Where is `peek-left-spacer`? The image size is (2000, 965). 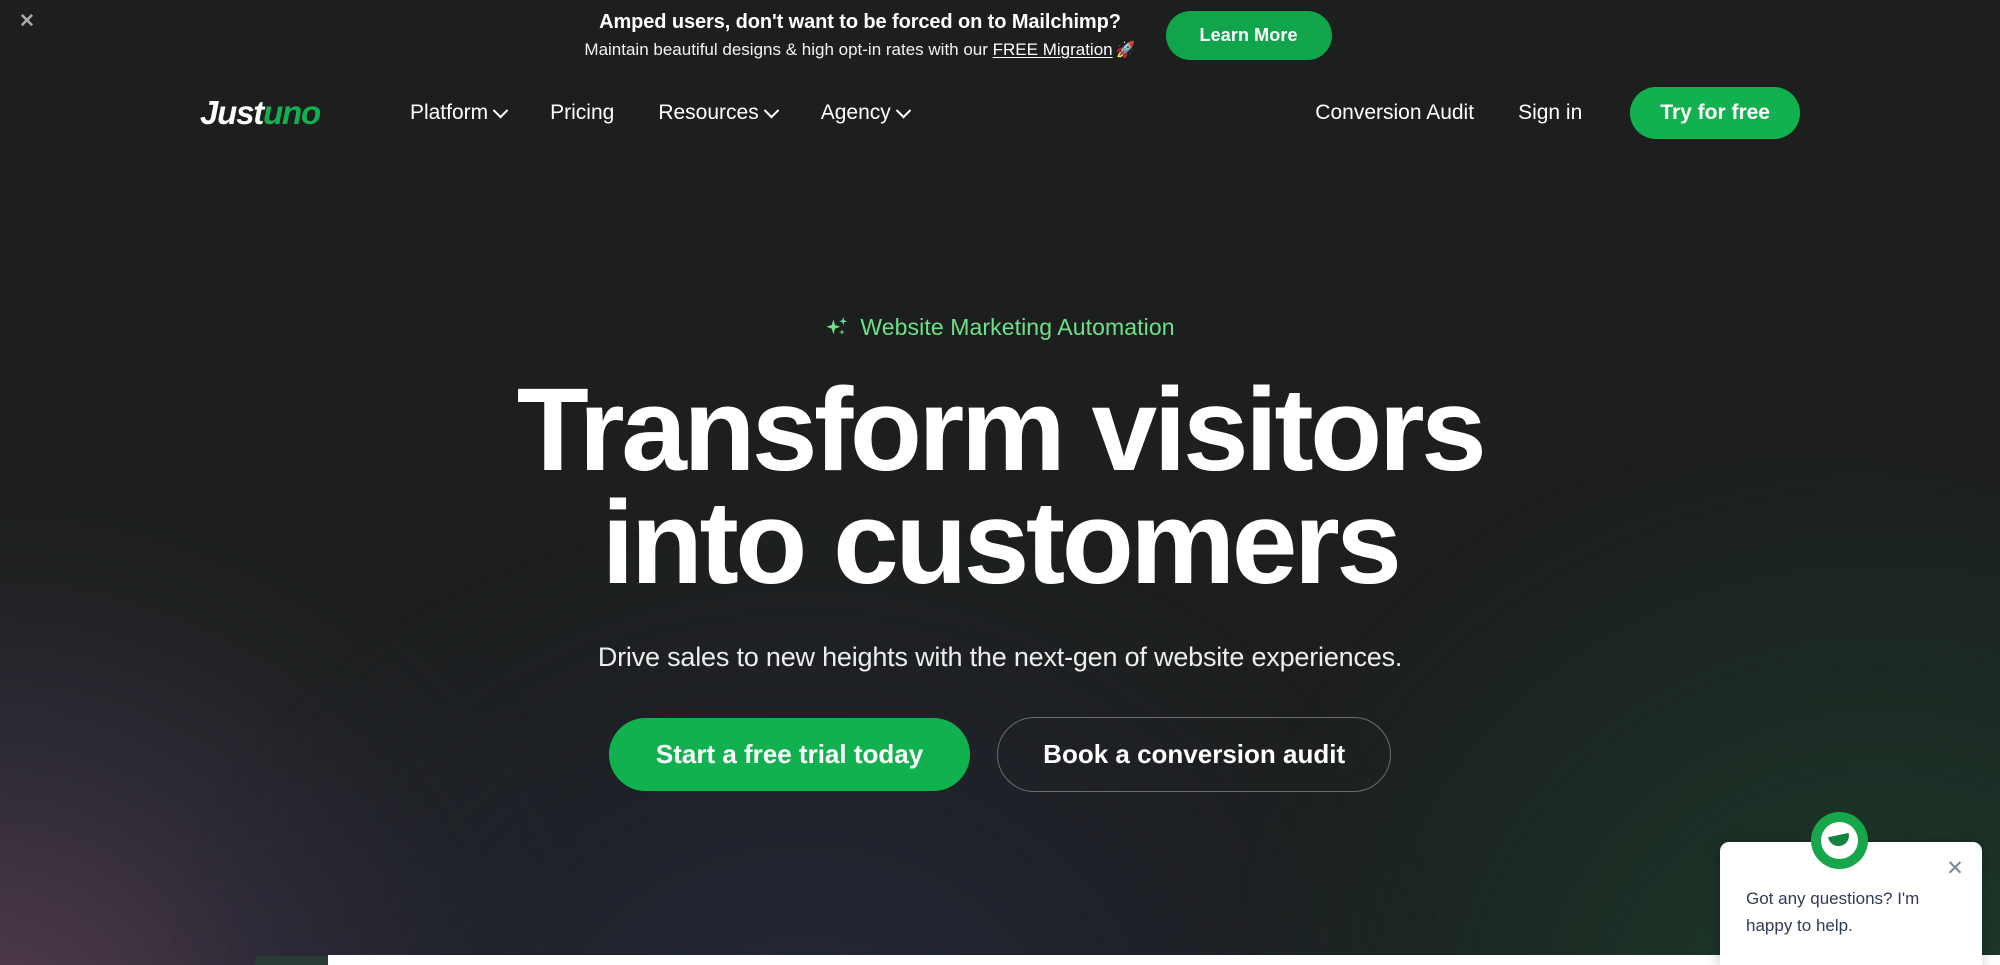
peek-left-spacer is located at coordinates (164, 960).